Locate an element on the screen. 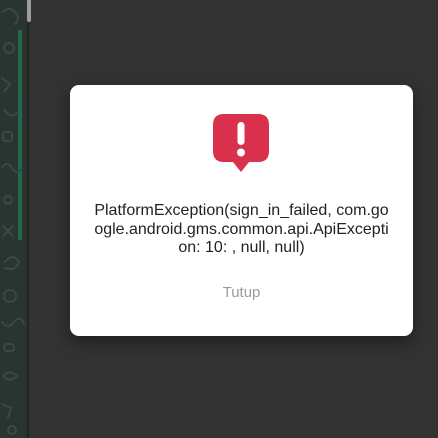  close-button: Tutup is located at coordinates (241, 292).